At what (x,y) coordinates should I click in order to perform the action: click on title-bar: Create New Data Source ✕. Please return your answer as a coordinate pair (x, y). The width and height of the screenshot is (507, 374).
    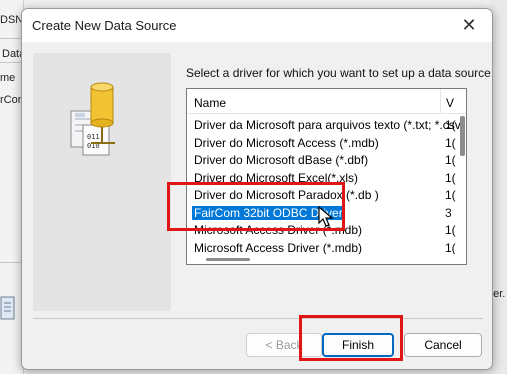
    Looking at the image, I should click on (257, 25).